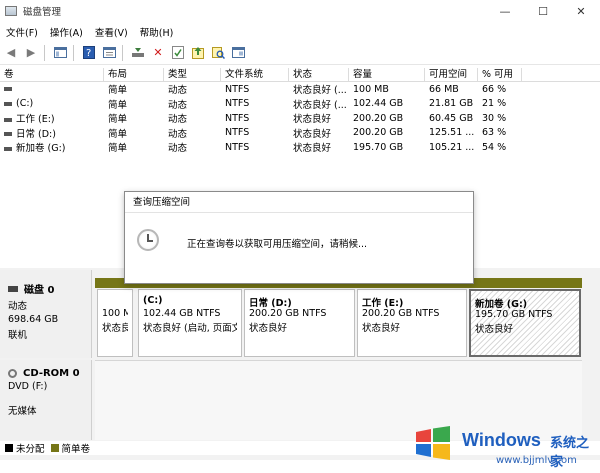 This screenshot has height=473, width=600. What do you see at coordinates (31, 53) in the screenshot?
I see `forward-arrow-icon: ▶` at bounding box center [31, 53].